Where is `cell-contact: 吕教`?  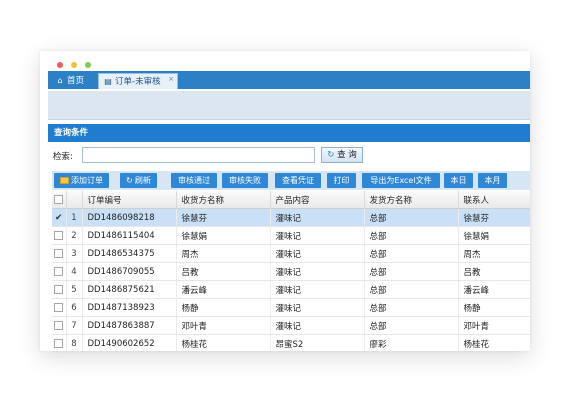 cell-contact: 吕教 is located at coordinates (494, 271).